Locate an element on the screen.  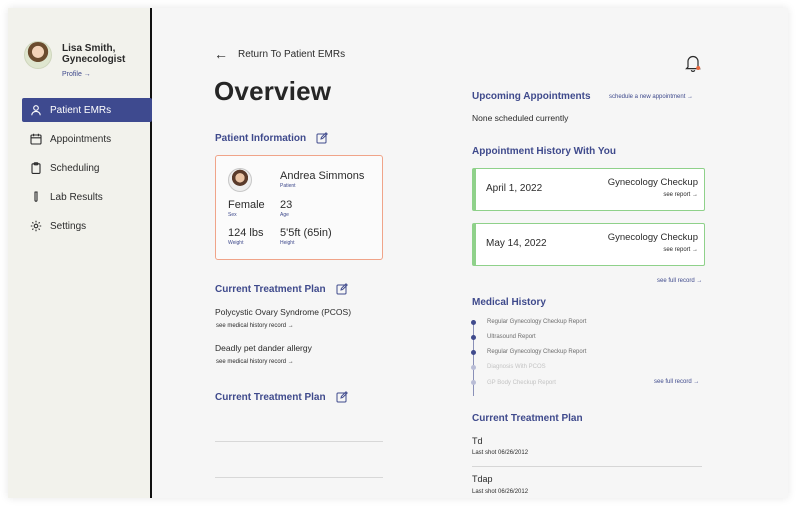
age-field: 23 Age is located at coordinates (286, 208).